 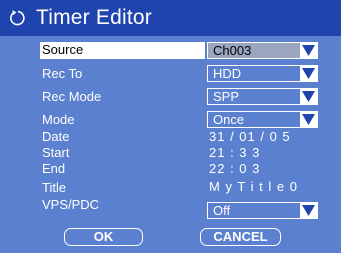 I want to click on rec-to-dropdown: HDD, so click(x=262, y=73).